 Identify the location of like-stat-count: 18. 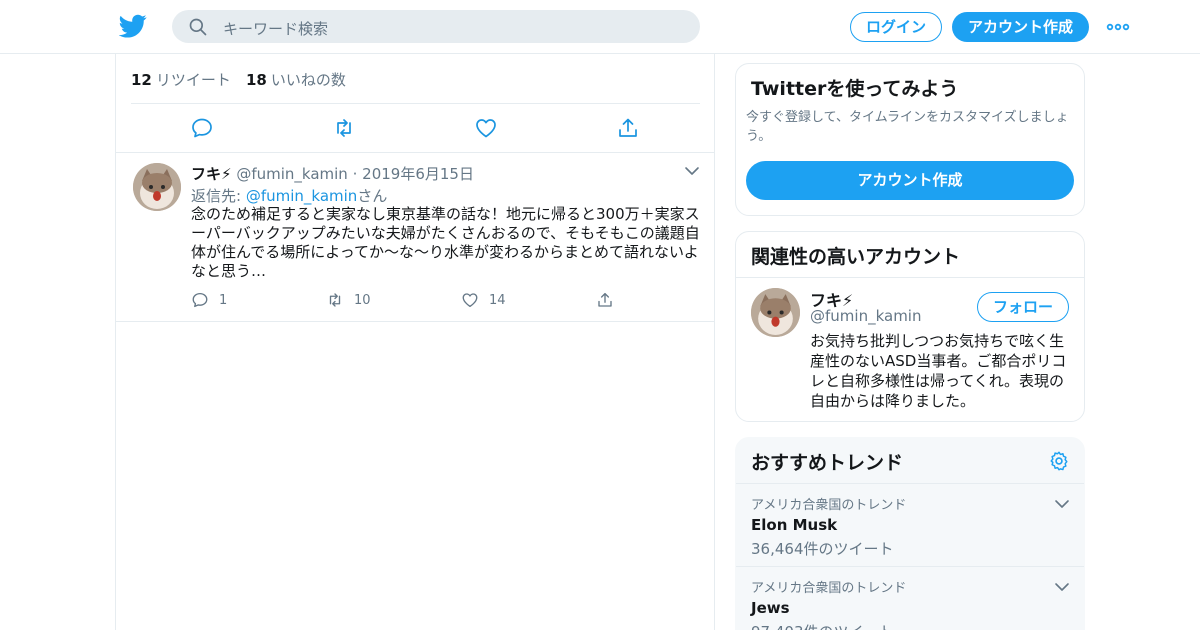
(256, 80).